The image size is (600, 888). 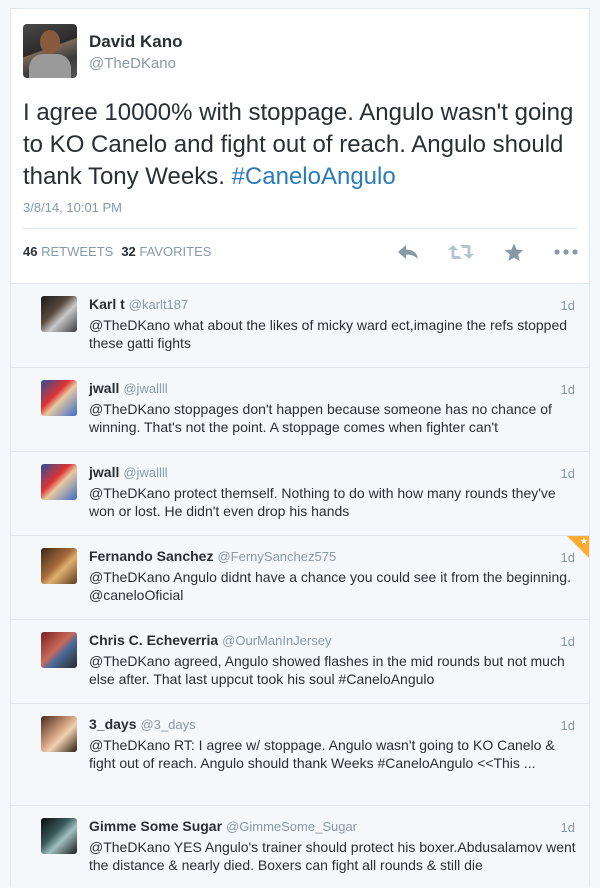 I want to click on reply-button, so click(x=408, y=252).